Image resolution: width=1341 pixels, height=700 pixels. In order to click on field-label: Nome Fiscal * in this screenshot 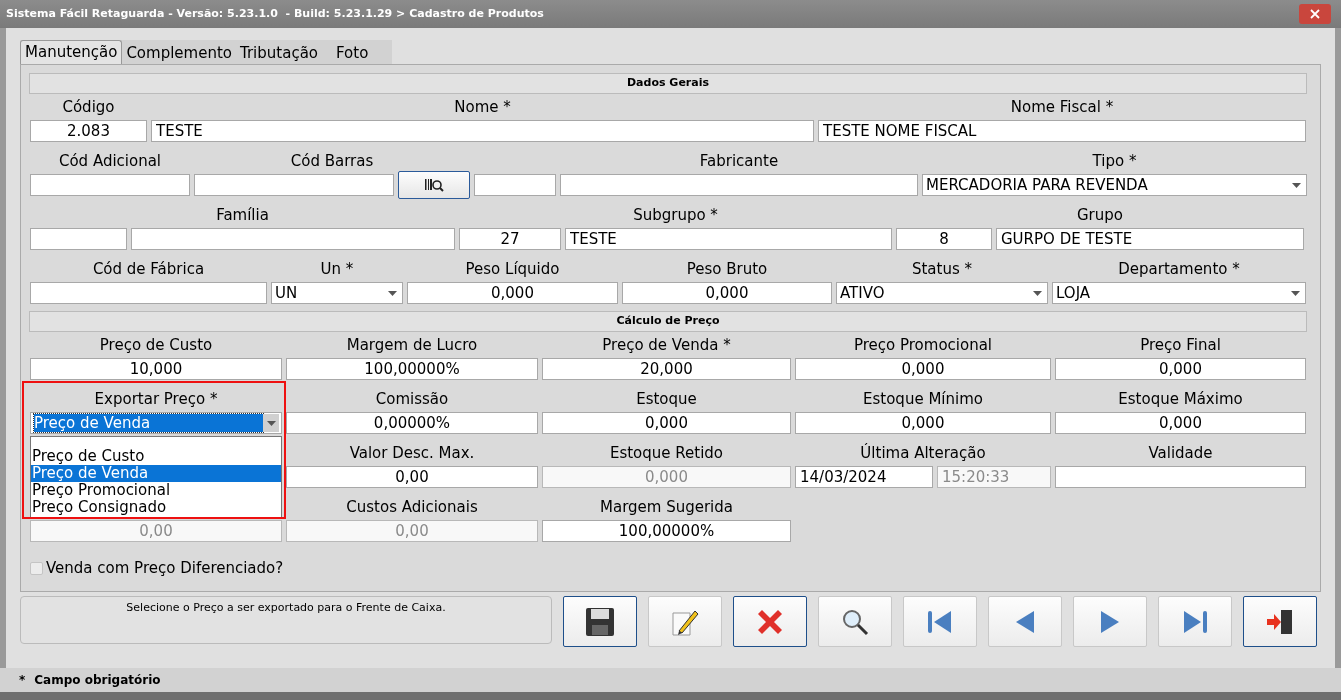, I will do `click(1062, 108)`.